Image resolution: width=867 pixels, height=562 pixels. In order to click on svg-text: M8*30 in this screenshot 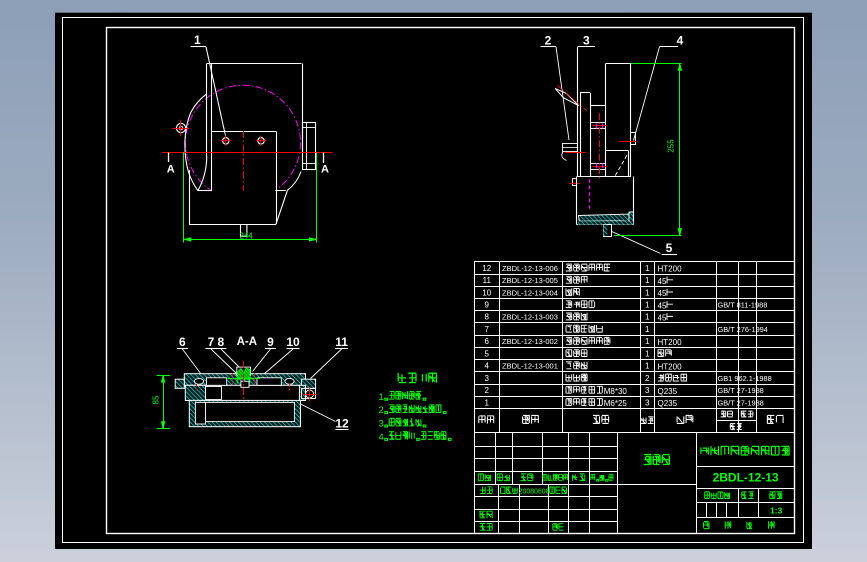, I will do `click(616, 391)`.